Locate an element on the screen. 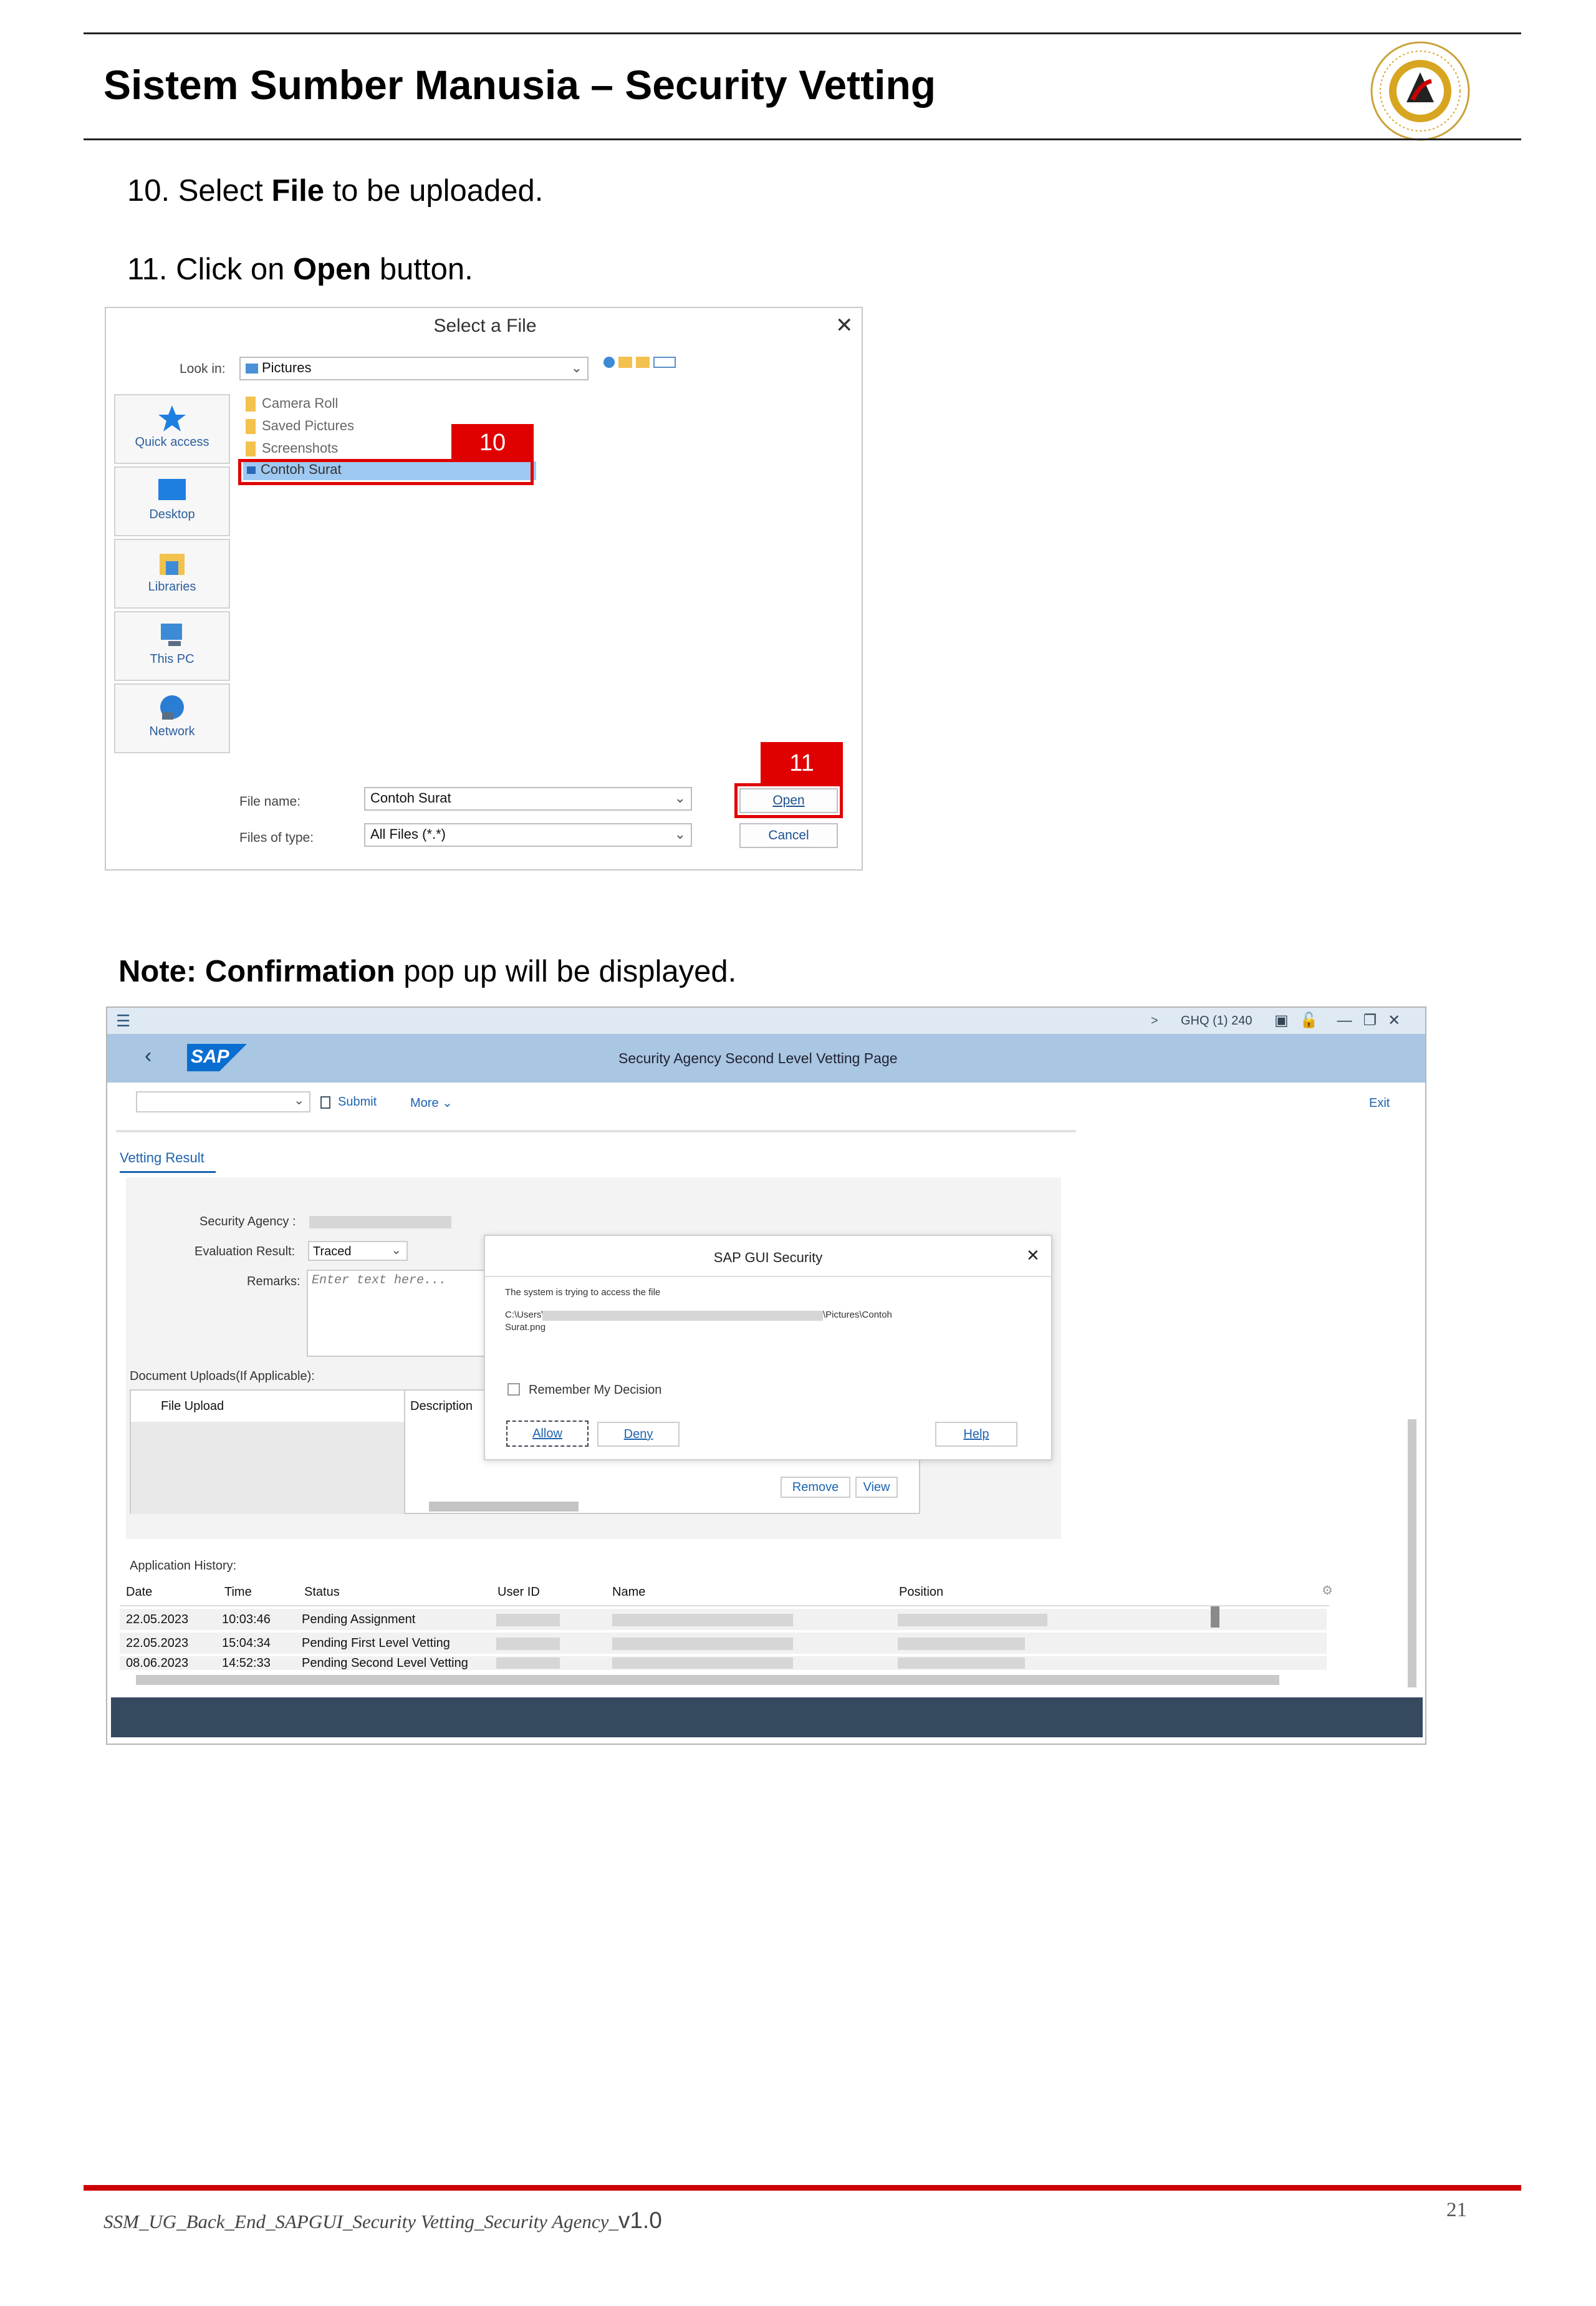 The image size is (1596, 2306). header-top-rule is located at coordinates (802, 33).